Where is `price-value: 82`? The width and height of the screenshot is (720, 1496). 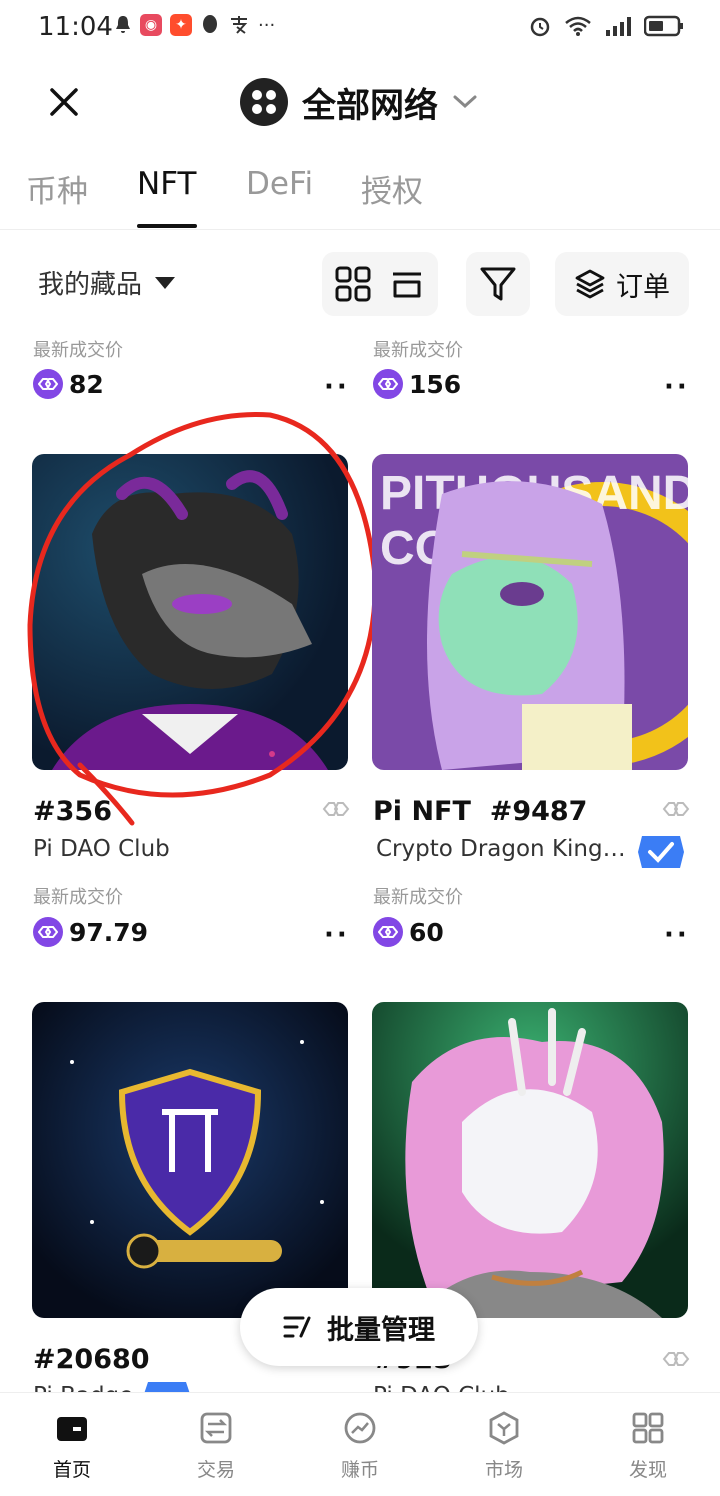 price-value: 82 is located at coordinates (86, 384).